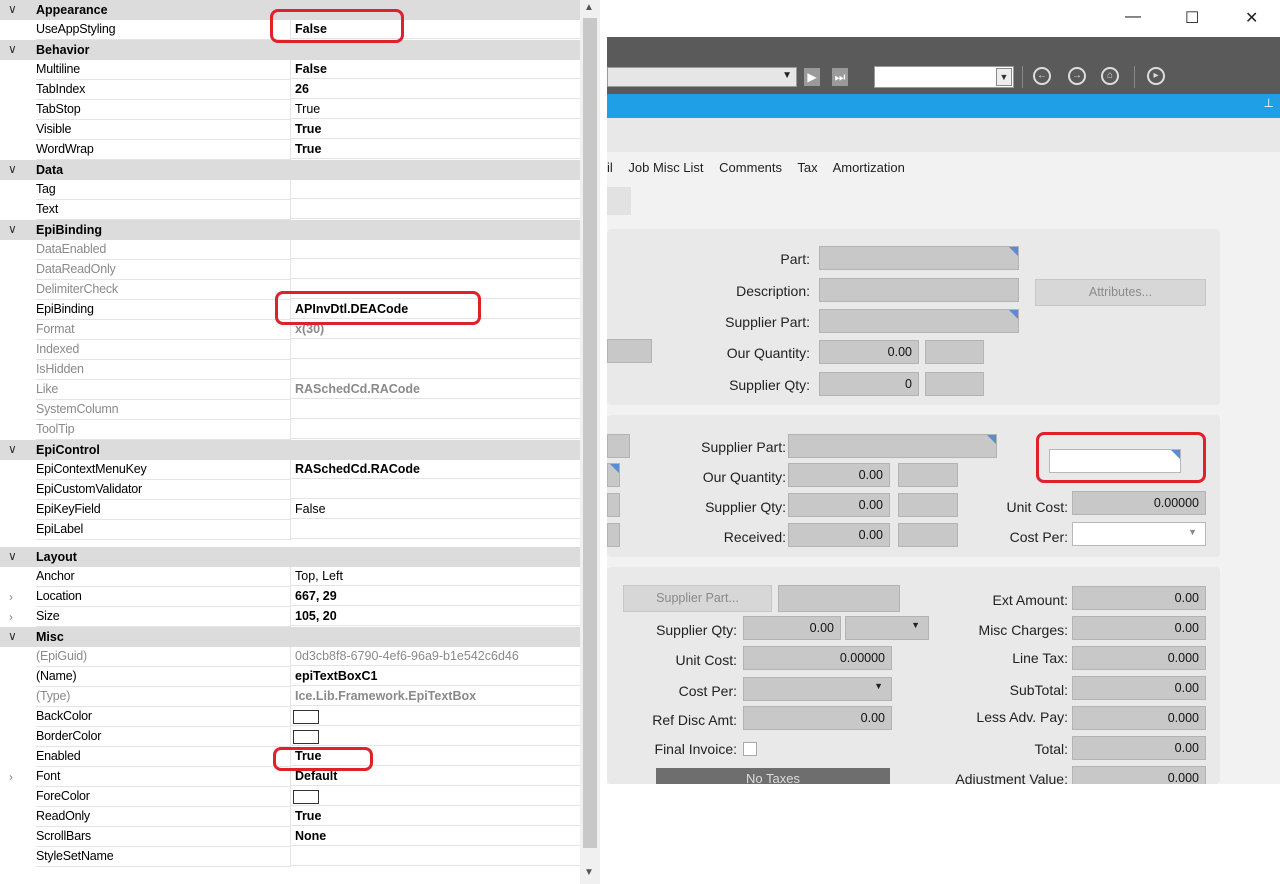 Image resolution: width=1280 pixels, height=884 pixels. Describe the element at coordinates (290, 697) in the screenshot. I see `property-row: (Type) Ice.Lib.Framework.EpiTextBox` at that location.